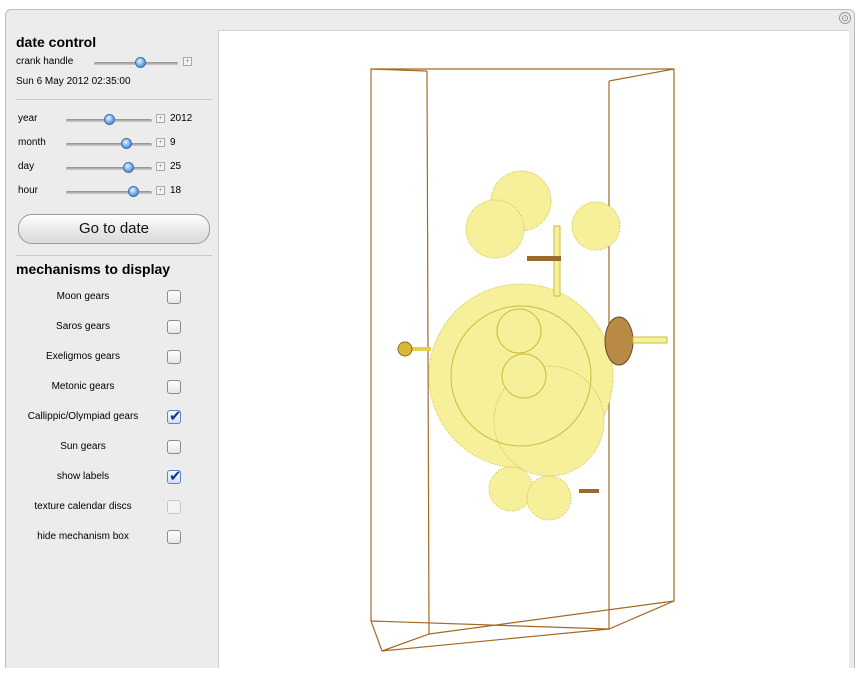 The height and width of the screenshot is (673, 856). Describe the element at coordinates (32, 142) in the screenshot. I see `slider-label: month` at that location.